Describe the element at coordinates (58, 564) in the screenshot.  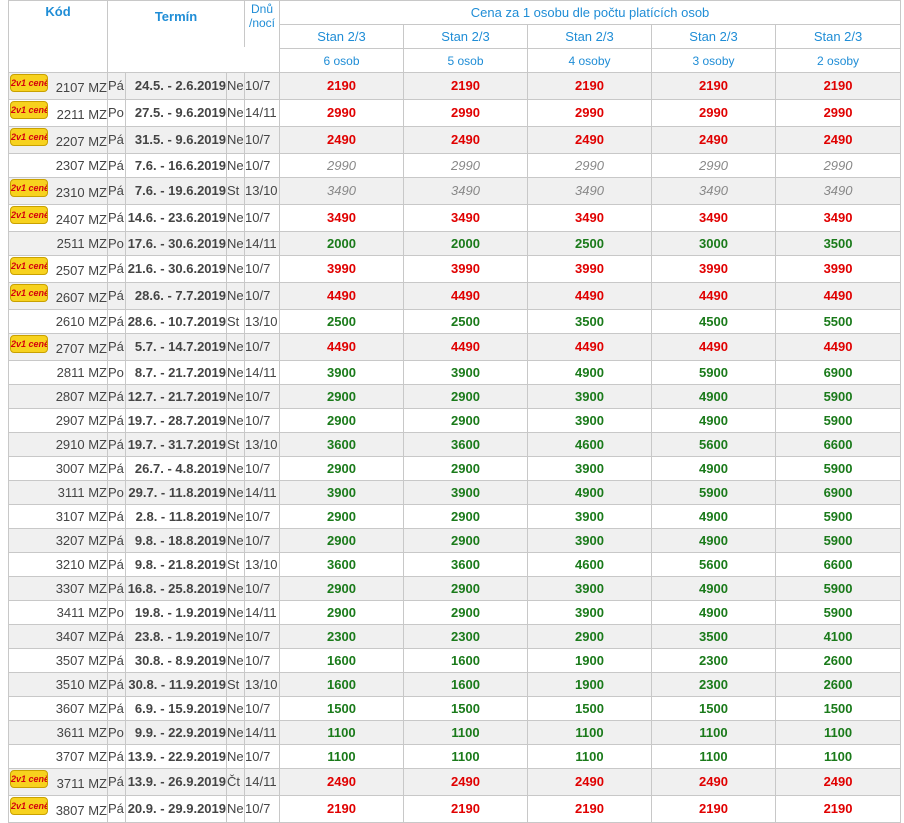
I see `tour-code: 3210 MZ` at that location.